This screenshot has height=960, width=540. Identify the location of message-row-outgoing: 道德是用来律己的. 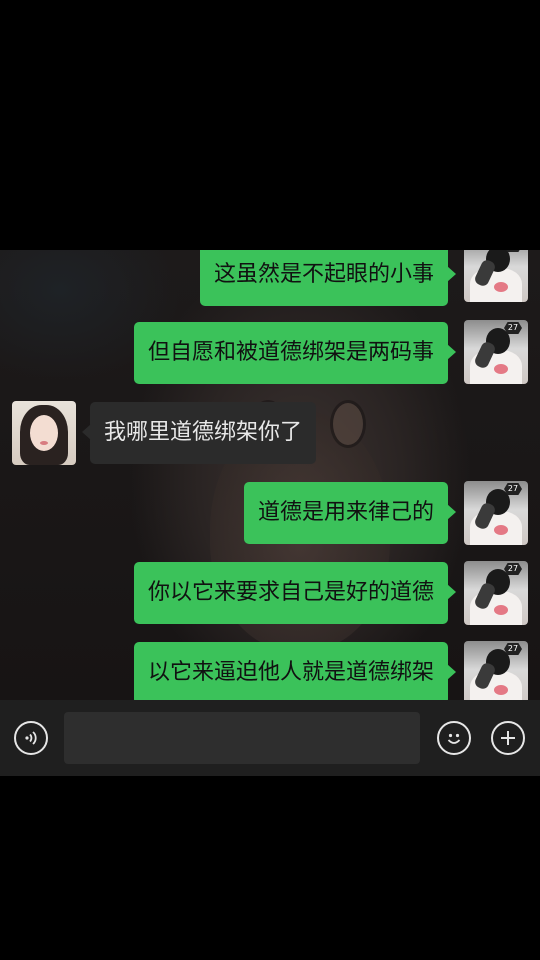
(350, 513).